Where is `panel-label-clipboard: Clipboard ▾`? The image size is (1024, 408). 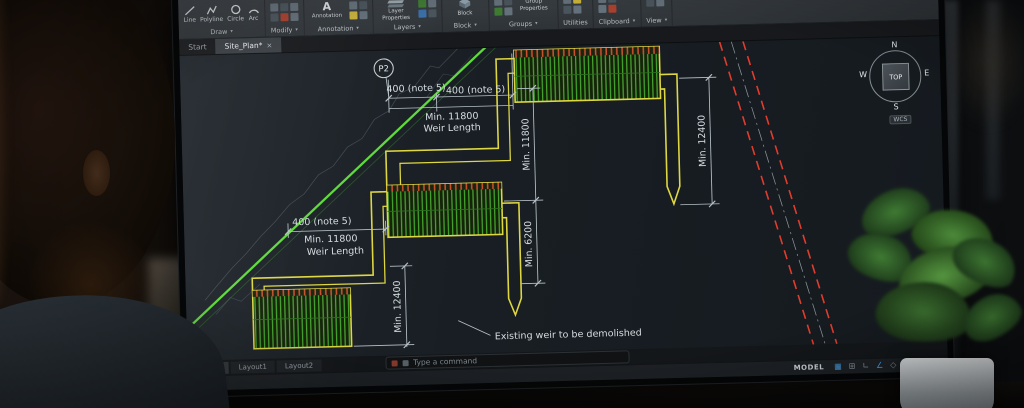 panel-label-clipboard: Clipboard ▾ is located at coordinates (617, 22).